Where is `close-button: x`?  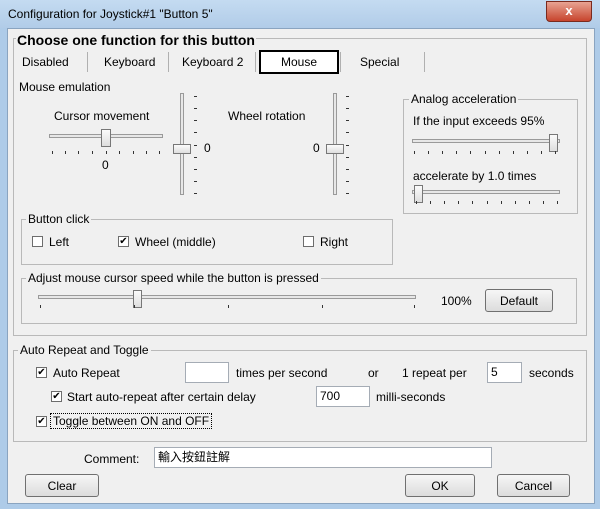
close-button: x is located at coordinates (569, 11).